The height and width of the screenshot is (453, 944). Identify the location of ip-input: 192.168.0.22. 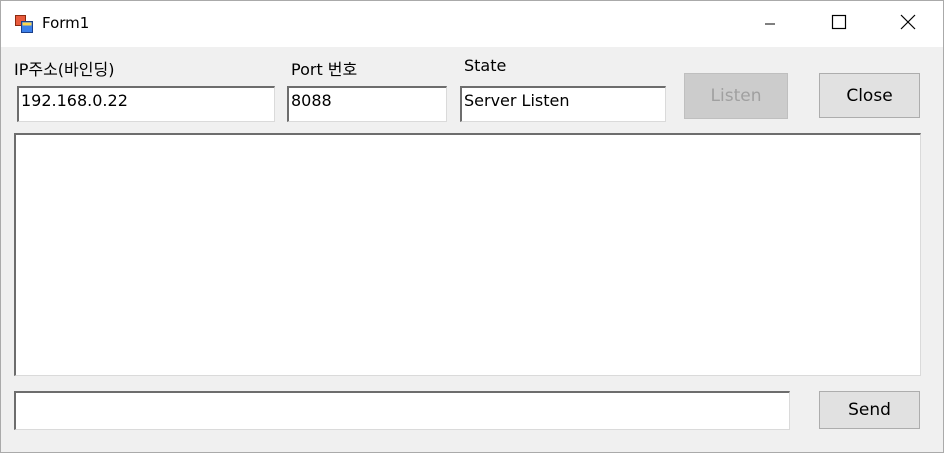
(146, 104).